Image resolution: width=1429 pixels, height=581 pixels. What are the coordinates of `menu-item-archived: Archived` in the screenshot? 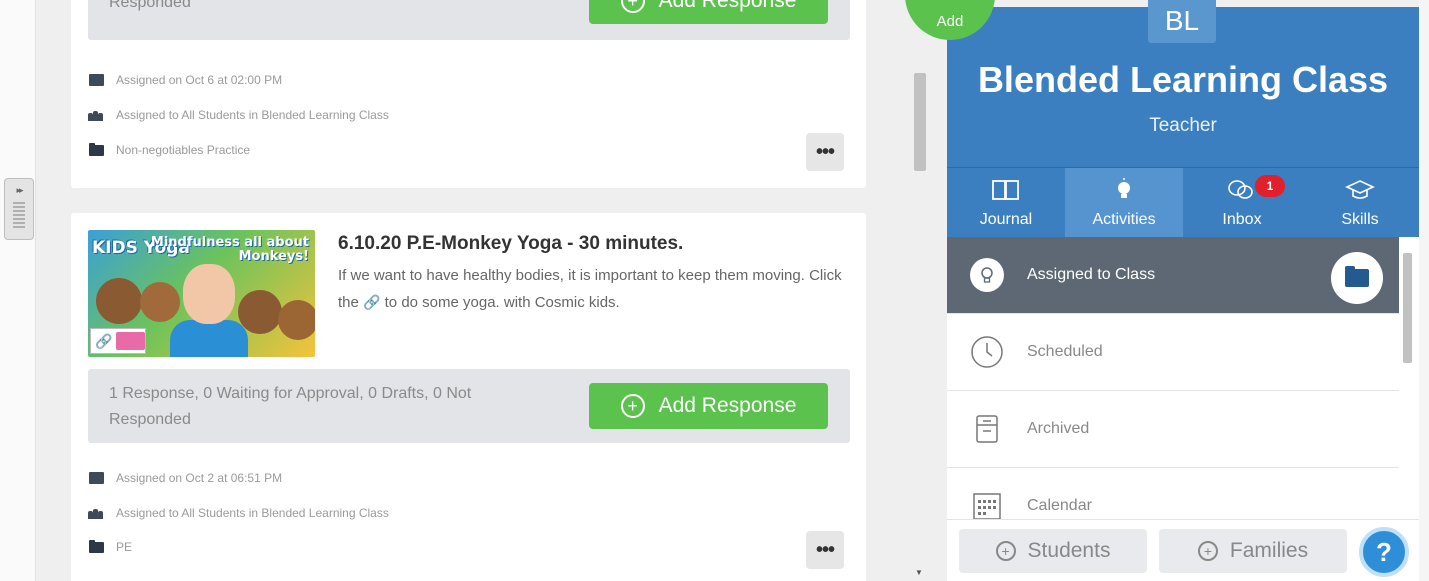 It's located at (1173, 429).